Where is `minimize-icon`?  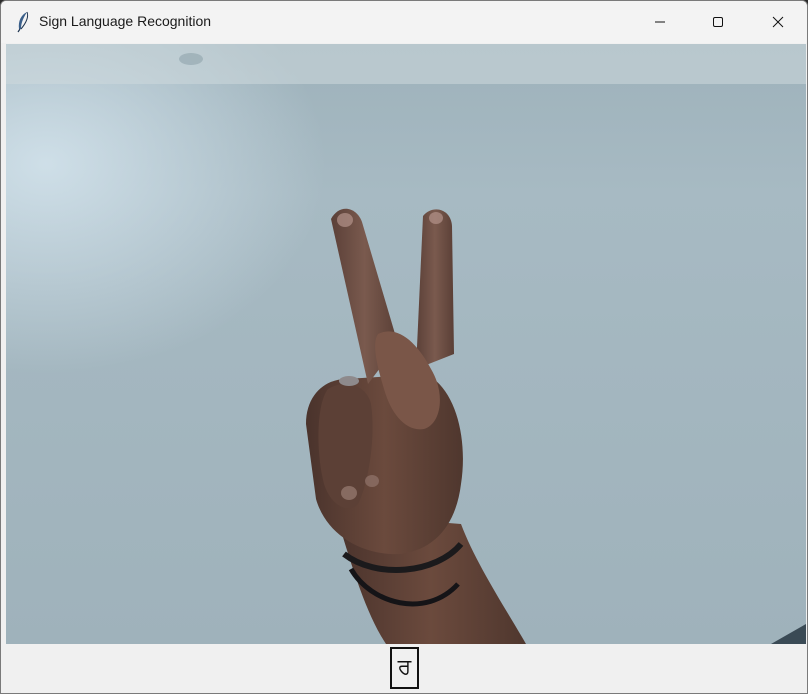
minimize-icon is located at coordinates (660, 22).